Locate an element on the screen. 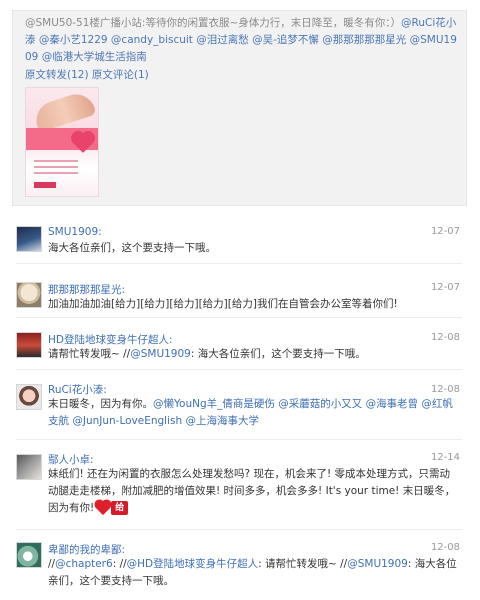 The height and width of the screenshot is (600, 480). comment-author: 卑鄙的我的卑鄙: is located at coordinates (86, 549).